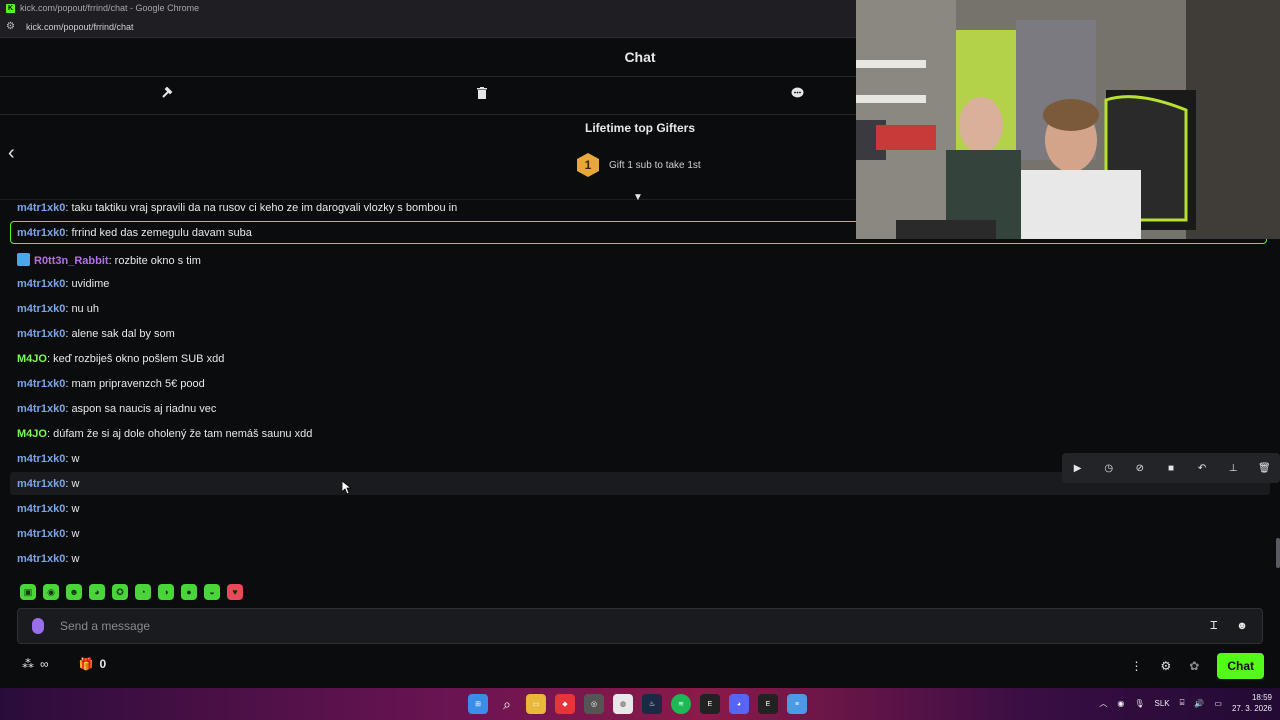  What do you see at coordinates (28, 664) in the screenshot?
I see `points-icon: ⁂` at bounding box center [28, 664].